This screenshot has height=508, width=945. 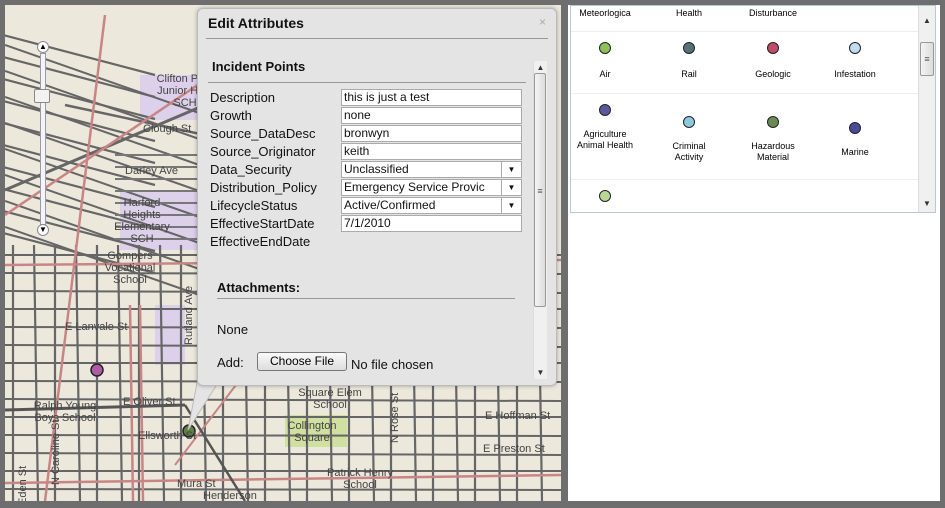 What do you see at coordinates (689, 61) in the screenshot?
I see `legend-item: Rail` at bounding box center [689, 61].